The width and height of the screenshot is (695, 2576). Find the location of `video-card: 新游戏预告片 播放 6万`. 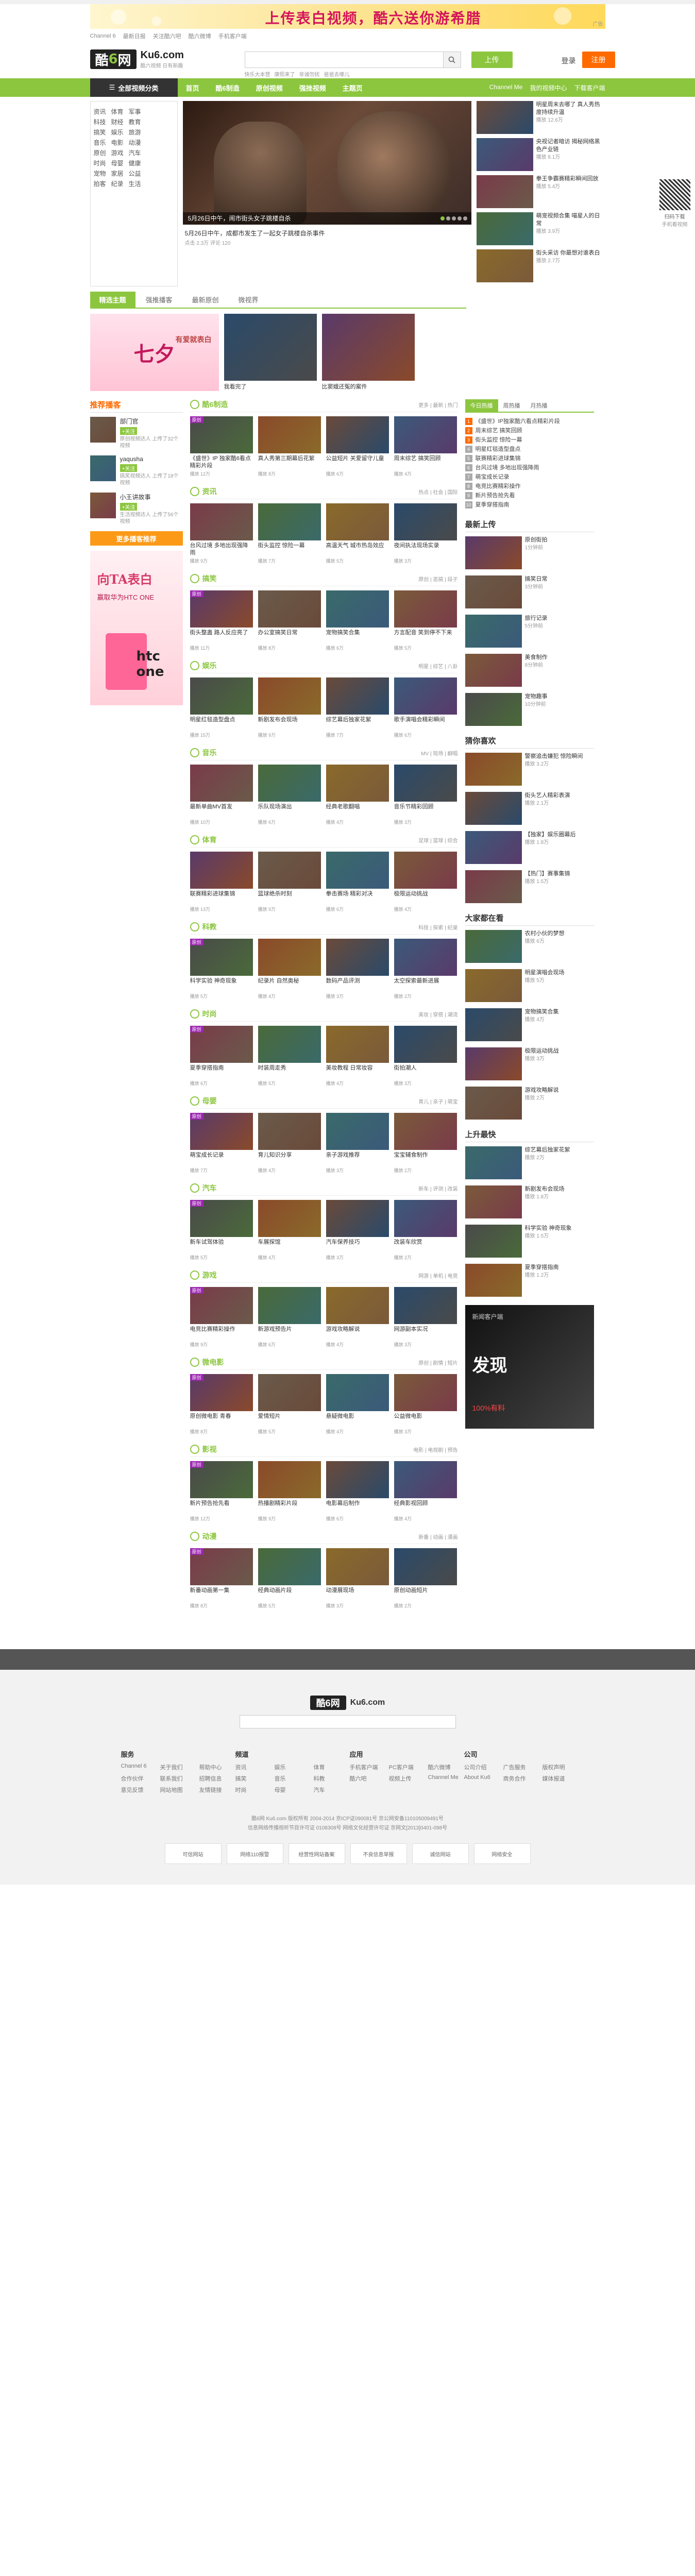

video-card: 新游戏预告片 播放 6万 is located at coordinates (289, 1318).